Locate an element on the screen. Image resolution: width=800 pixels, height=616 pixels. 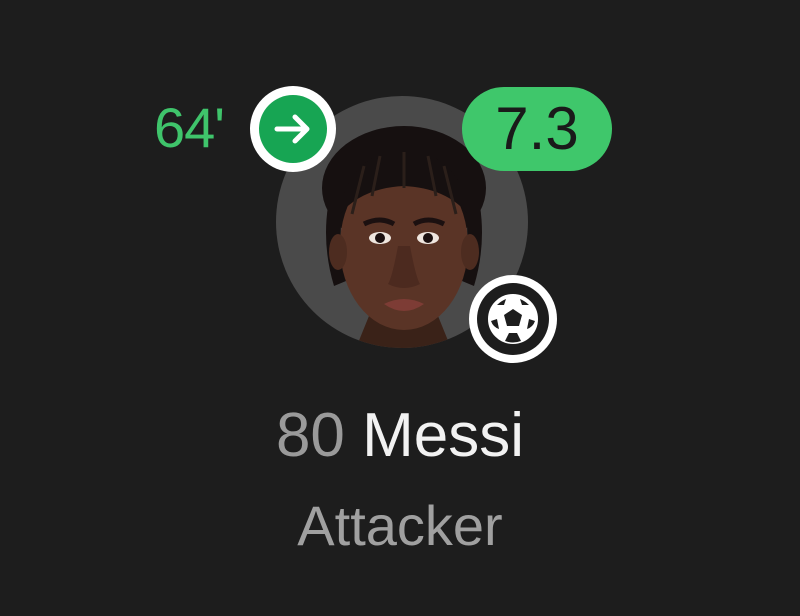
goal-badge is located at coordinates (513, 319).